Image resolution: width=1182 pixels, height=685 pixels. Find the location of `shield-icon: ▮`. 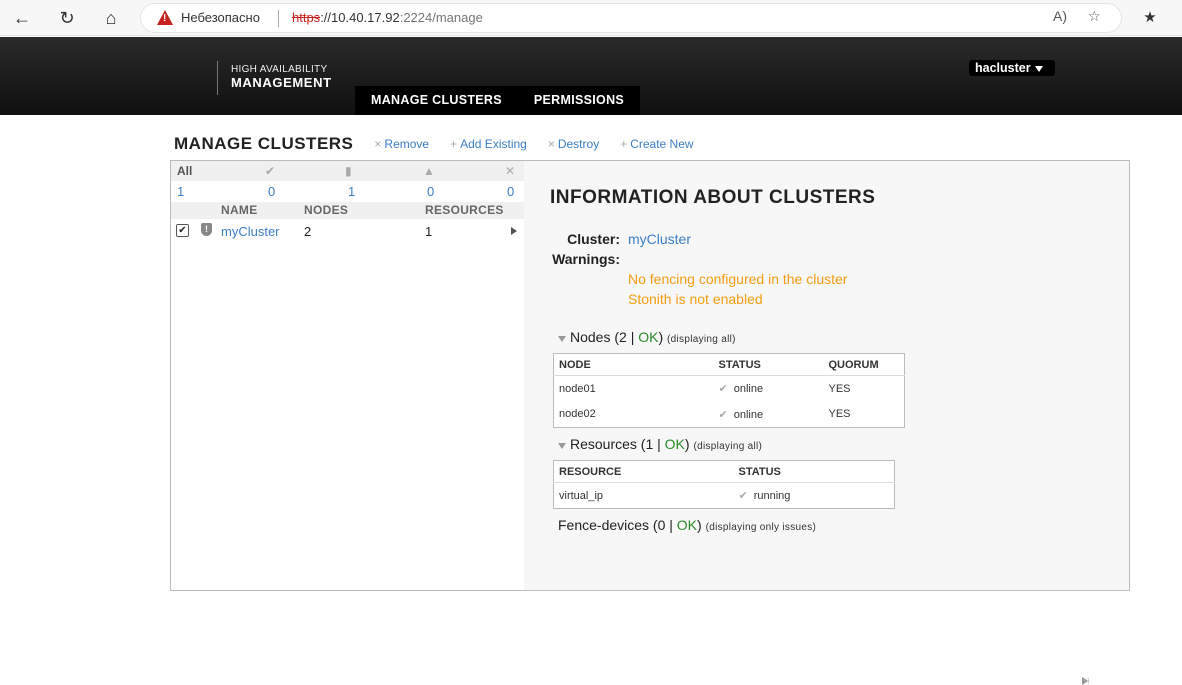

shield-icon: ▮ is located at coordinates (348, 171).